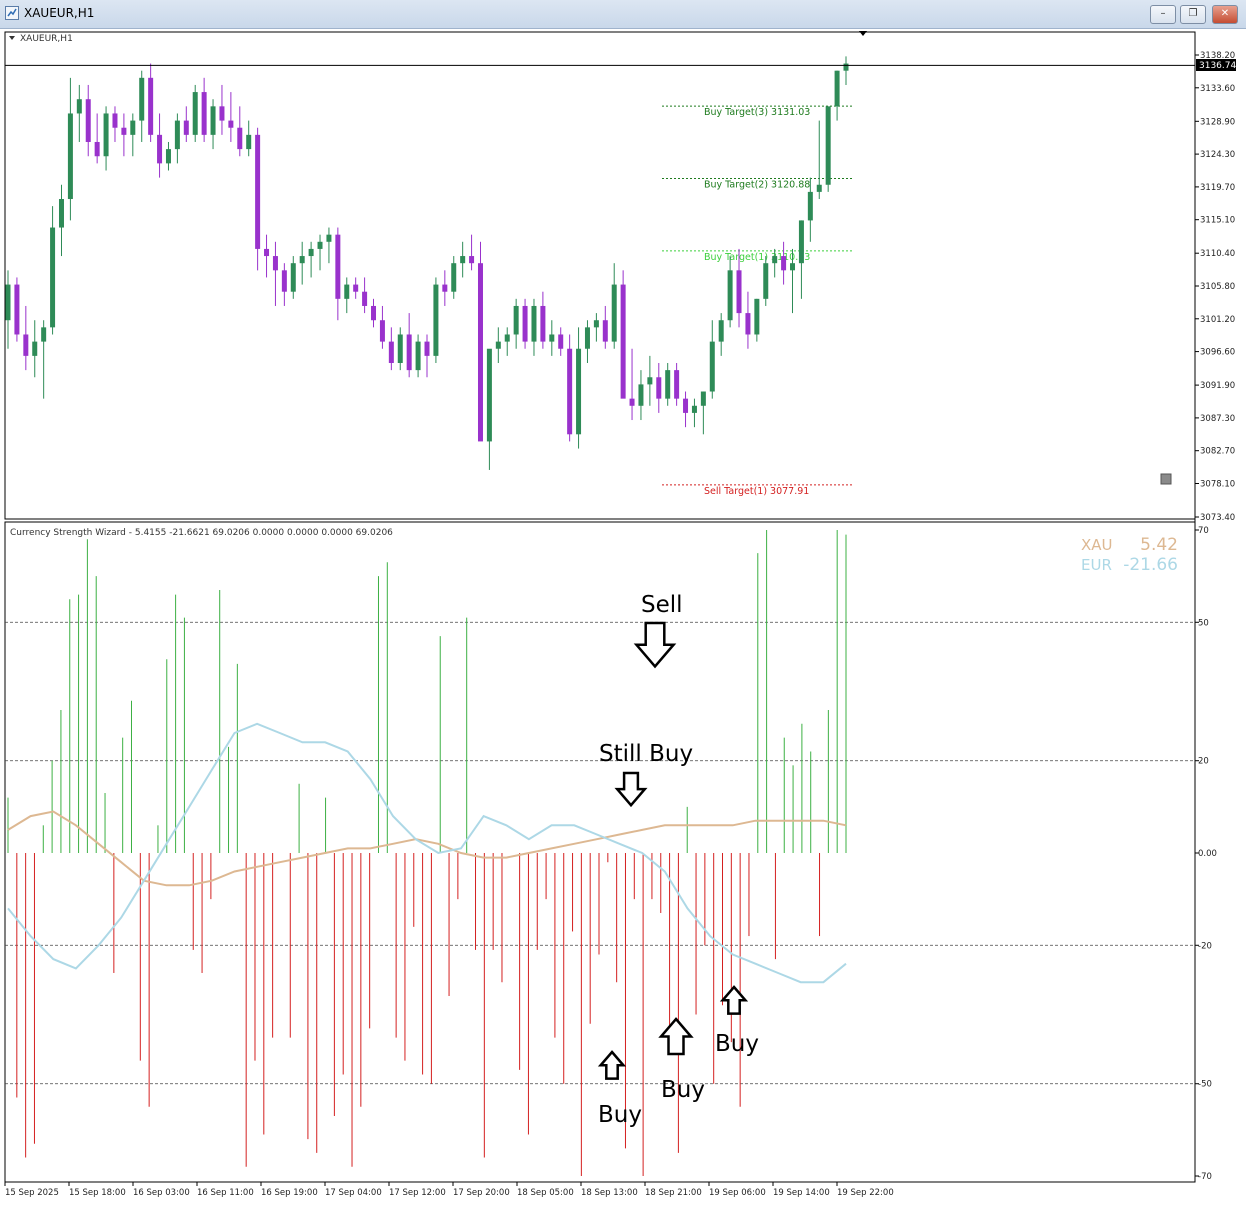 The width and height of the screenshot is (1246, 1209). Describe the element at coordinates (1217, 320) in the screenshot. I see `price-tick-label: 3101.20` at that location.